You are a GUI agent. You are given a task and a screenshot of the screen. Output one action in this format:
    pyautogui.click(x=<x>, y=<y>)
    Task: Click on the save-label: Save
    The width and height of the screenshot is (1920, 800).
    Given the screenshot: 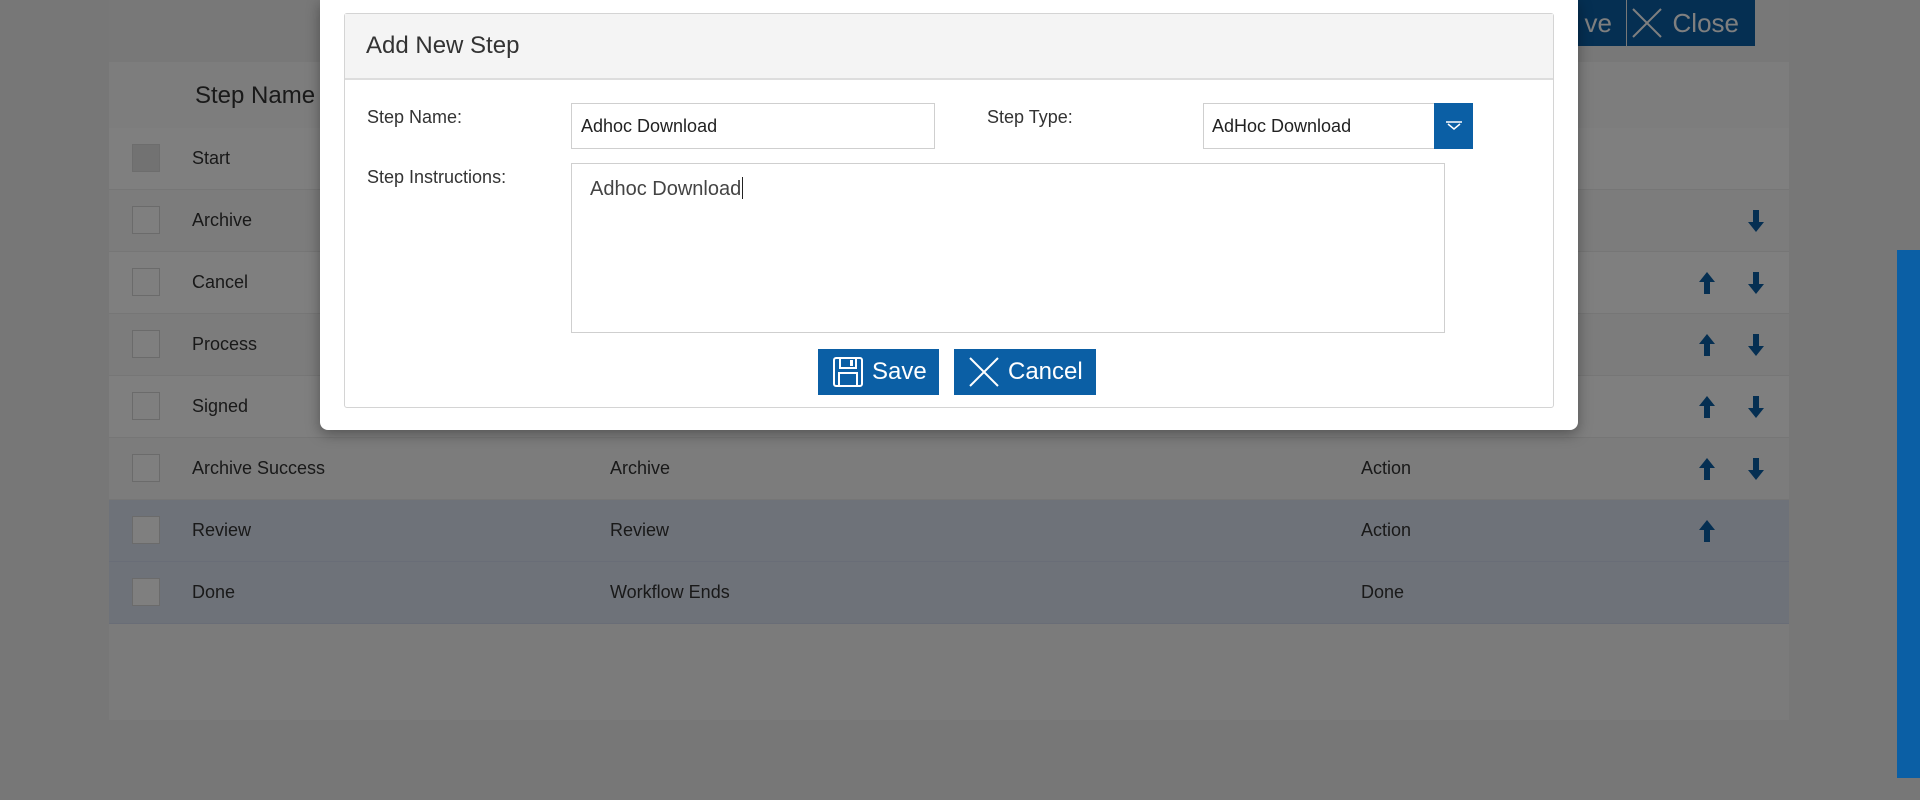 What is the action you would take?
    pyautogui.click(x=899, y=371)
    